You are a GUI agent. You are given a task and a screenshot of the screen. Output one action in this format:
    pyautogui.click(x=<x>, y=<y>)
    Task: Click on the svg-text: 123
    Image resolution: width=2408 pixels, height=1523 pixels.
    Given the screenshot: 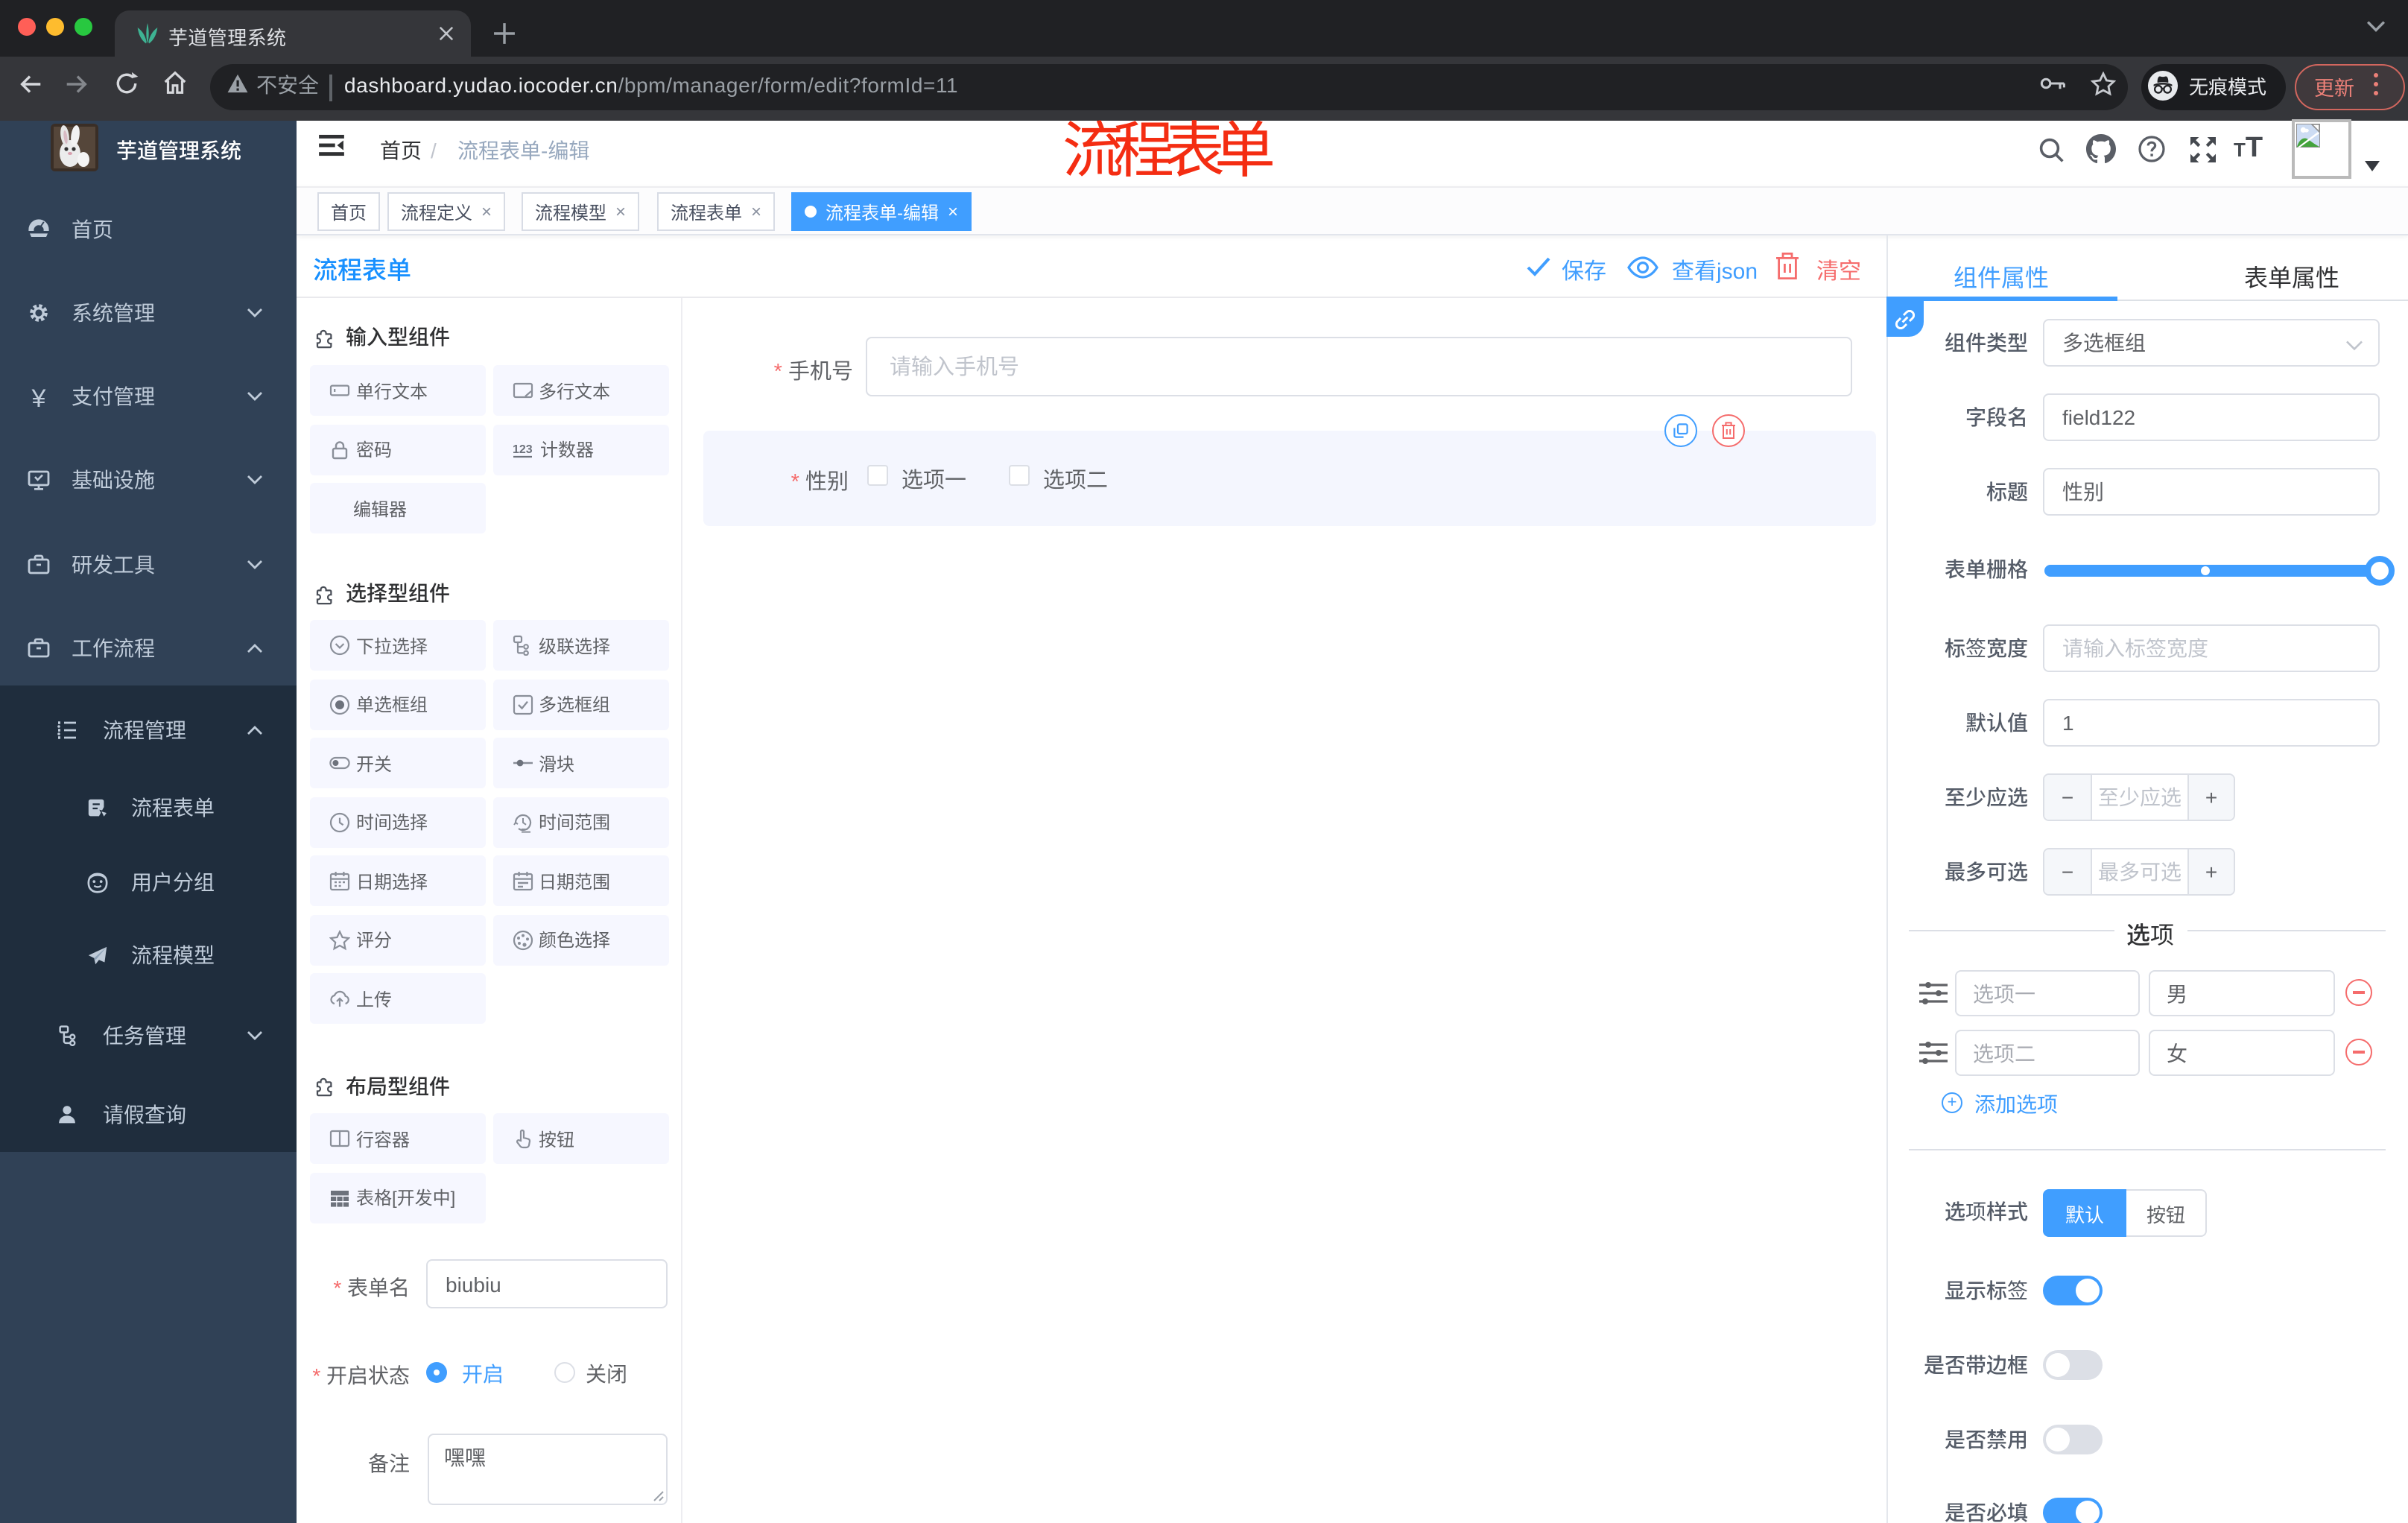 What is the action you would take?
    pyautogui.click(x=522, y=449)
    